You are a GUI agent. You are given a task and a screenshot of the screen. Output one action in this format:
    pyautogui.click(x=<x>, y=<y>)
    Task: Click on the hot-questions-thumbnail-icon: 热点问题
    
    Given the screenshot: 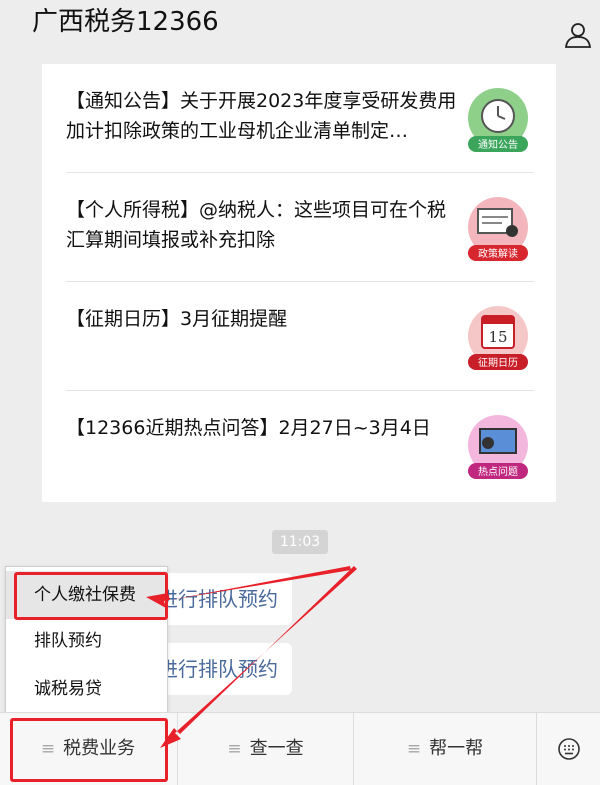 What is the action you would take?
    pyautogui.click(x=498, y=447)
    